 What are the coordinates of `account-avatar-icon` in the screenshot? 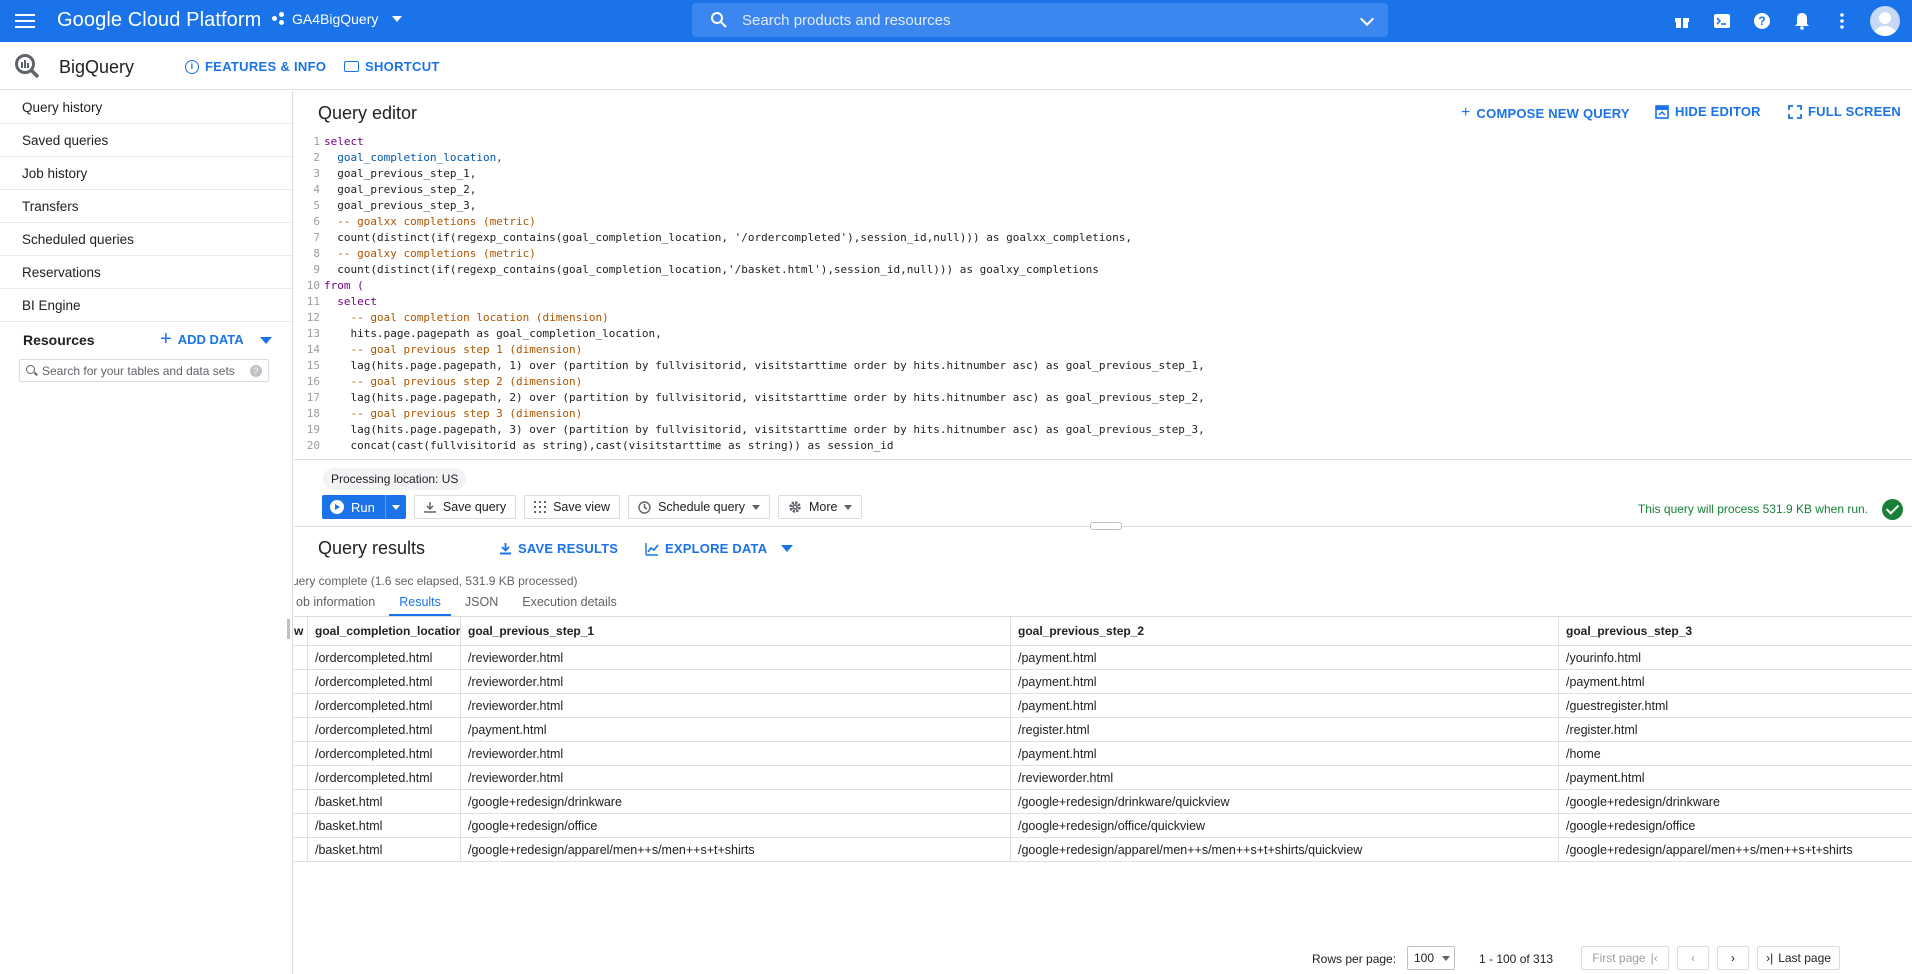 It's located at (1885, 21).